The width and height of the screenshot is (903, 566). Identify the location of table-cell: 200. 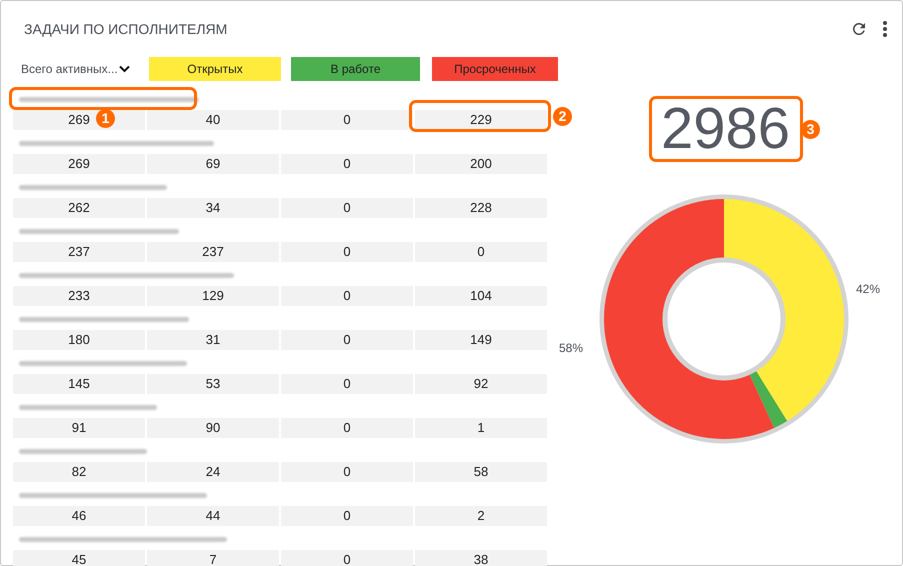
(481, 164).